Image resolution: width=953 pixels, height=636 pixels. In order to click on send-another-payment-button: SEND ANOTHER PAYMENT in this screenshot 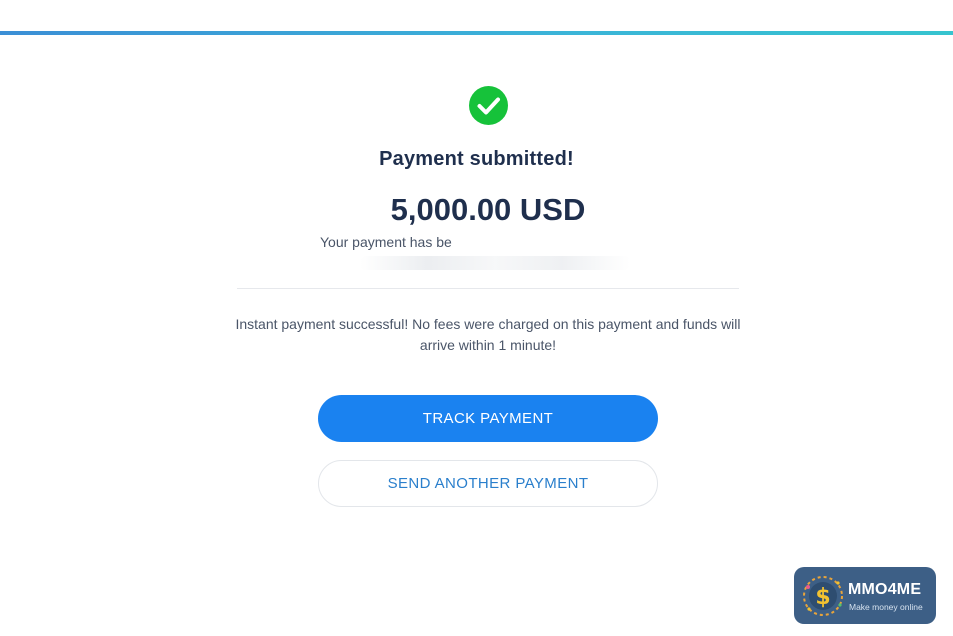, I will do `click(488, 483)`.